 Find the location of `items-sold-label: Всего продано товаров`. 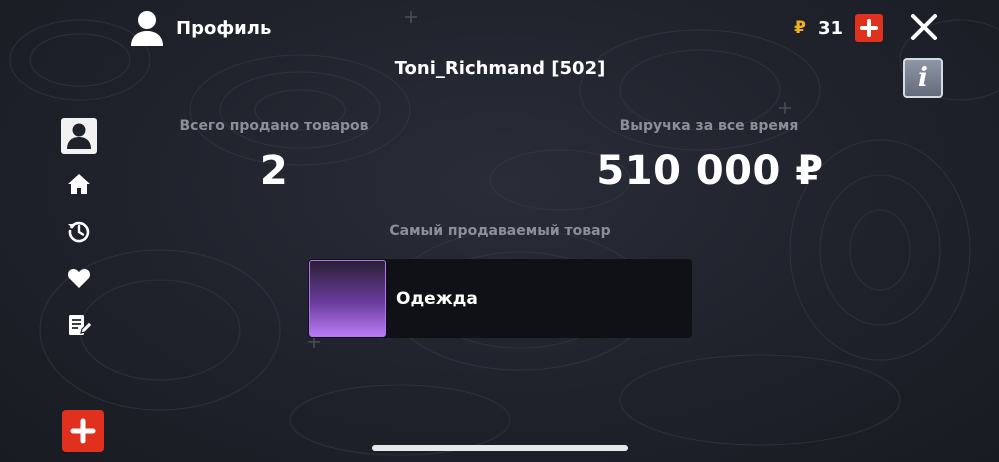

items-sold-label: Всего продано товаров is located at coordinates (274, 126).